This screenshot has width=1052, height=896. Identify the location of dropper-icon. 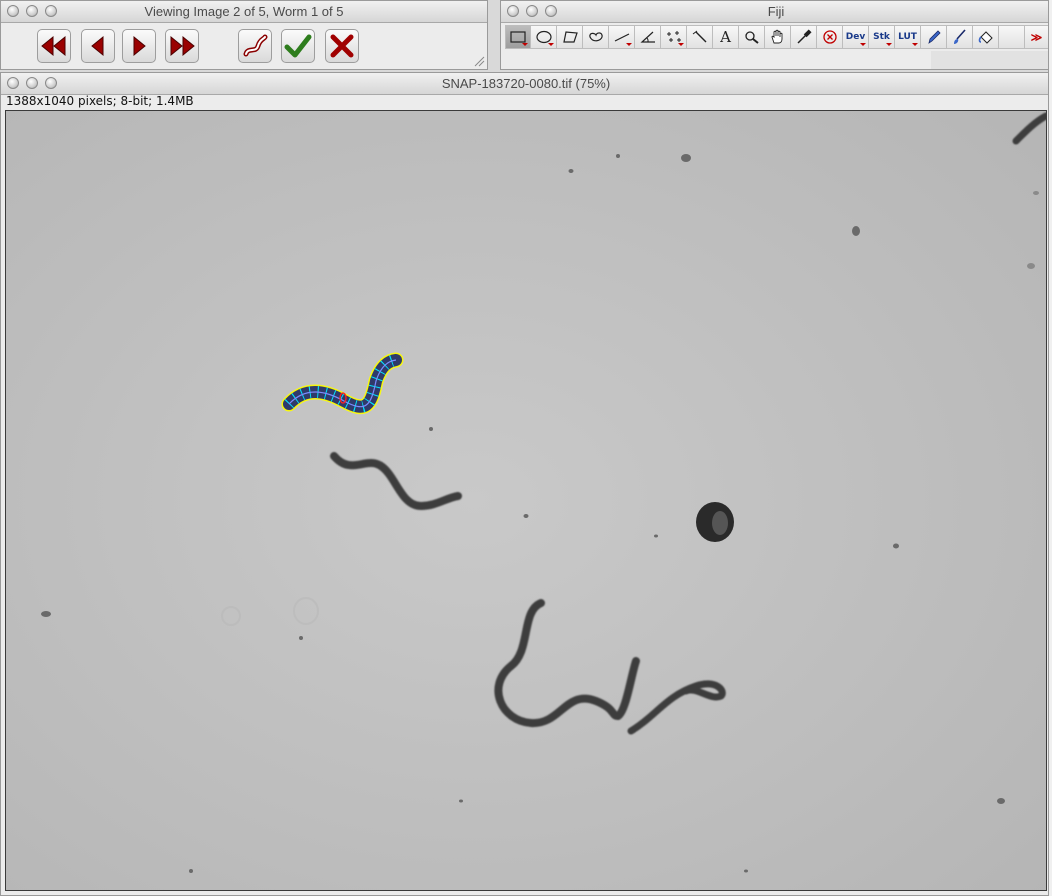
(804, 36).